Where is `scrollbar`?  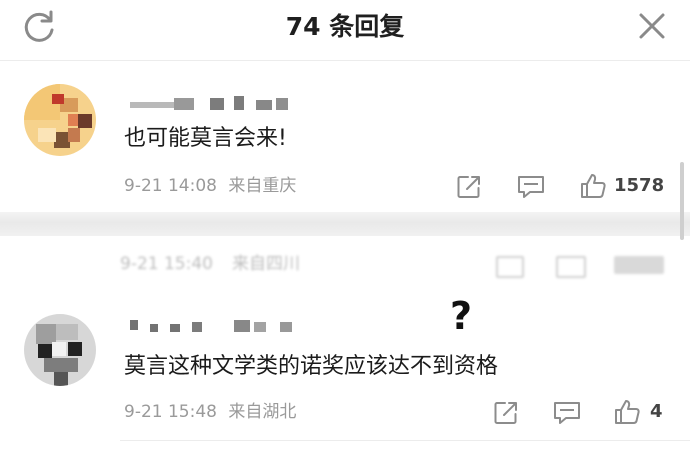
scrollbar is located at coordinates (682, 201).